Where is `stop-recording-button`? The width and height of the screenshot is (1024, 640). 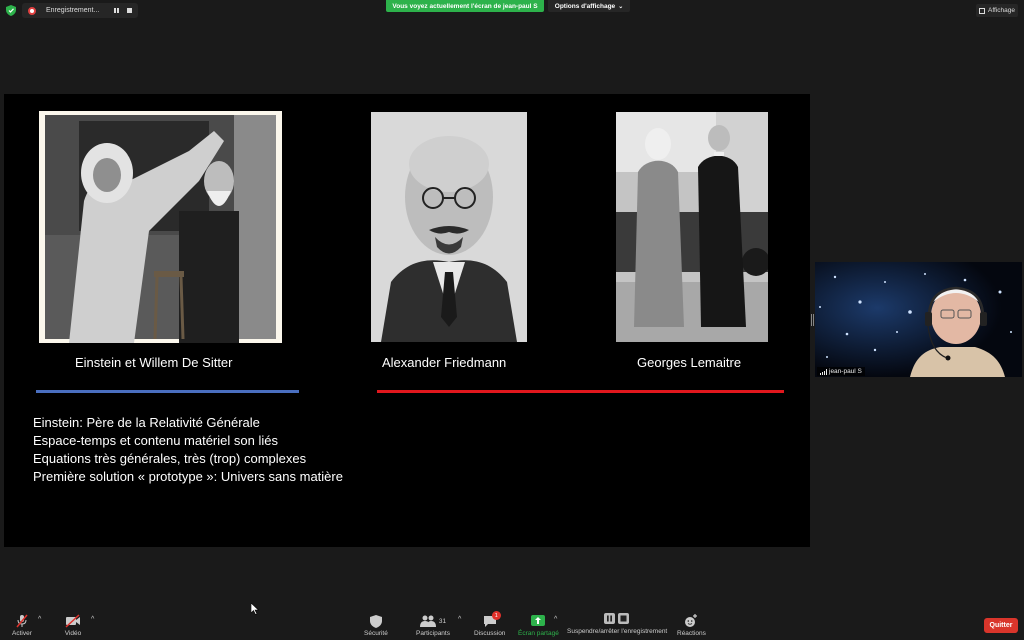 stop-recording-button is located at coordinates (129, 11).